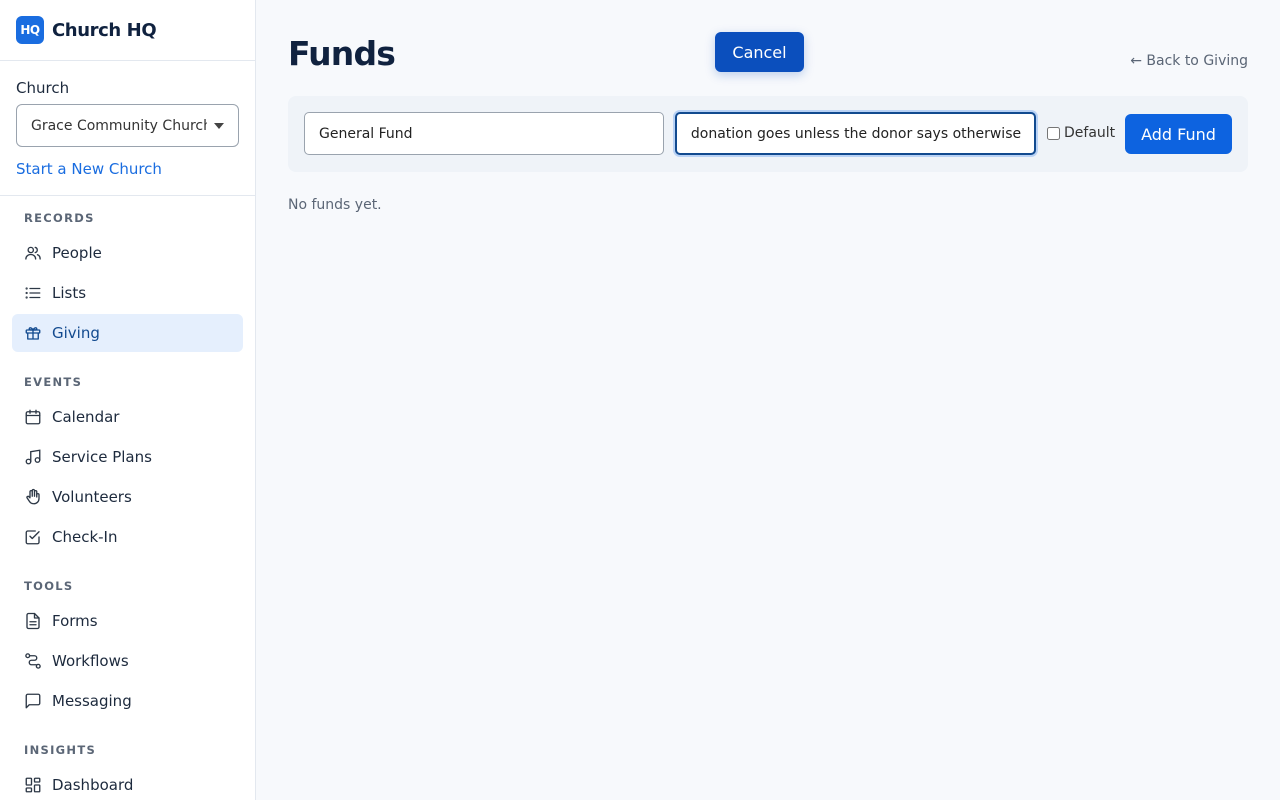 The width and height of the screenshot is (1280, 800). What do you see at coordinates (335, 205) in the screenshot?
I see `empty-state-text: No funds yet.` at bounding box center [335, 205].